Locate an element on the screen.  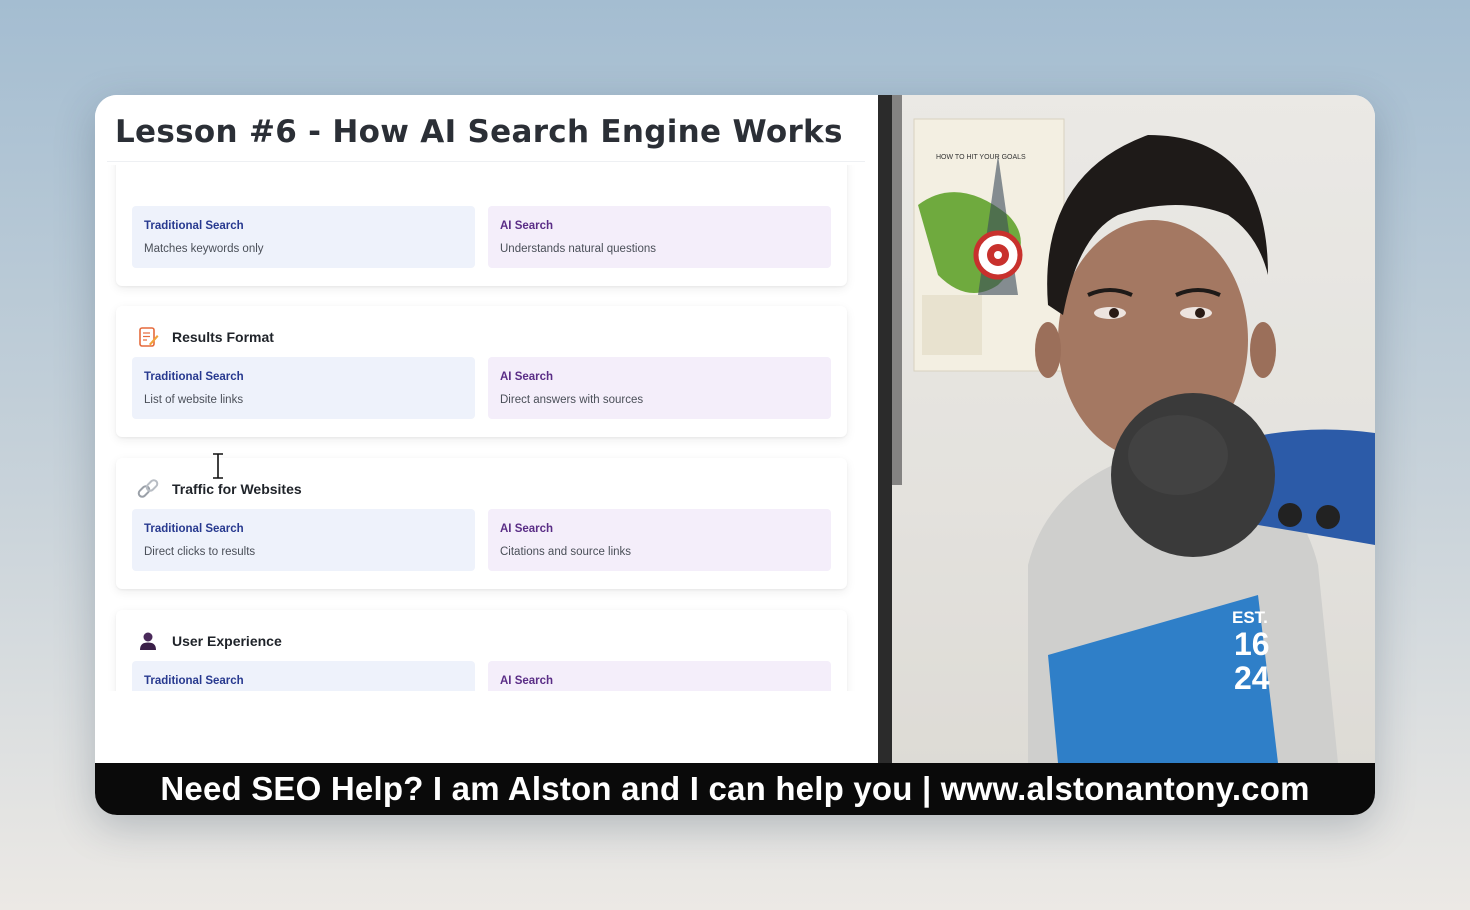
traditional-search-box: Traditional Search List of website links is located at coordinates (303, 388).